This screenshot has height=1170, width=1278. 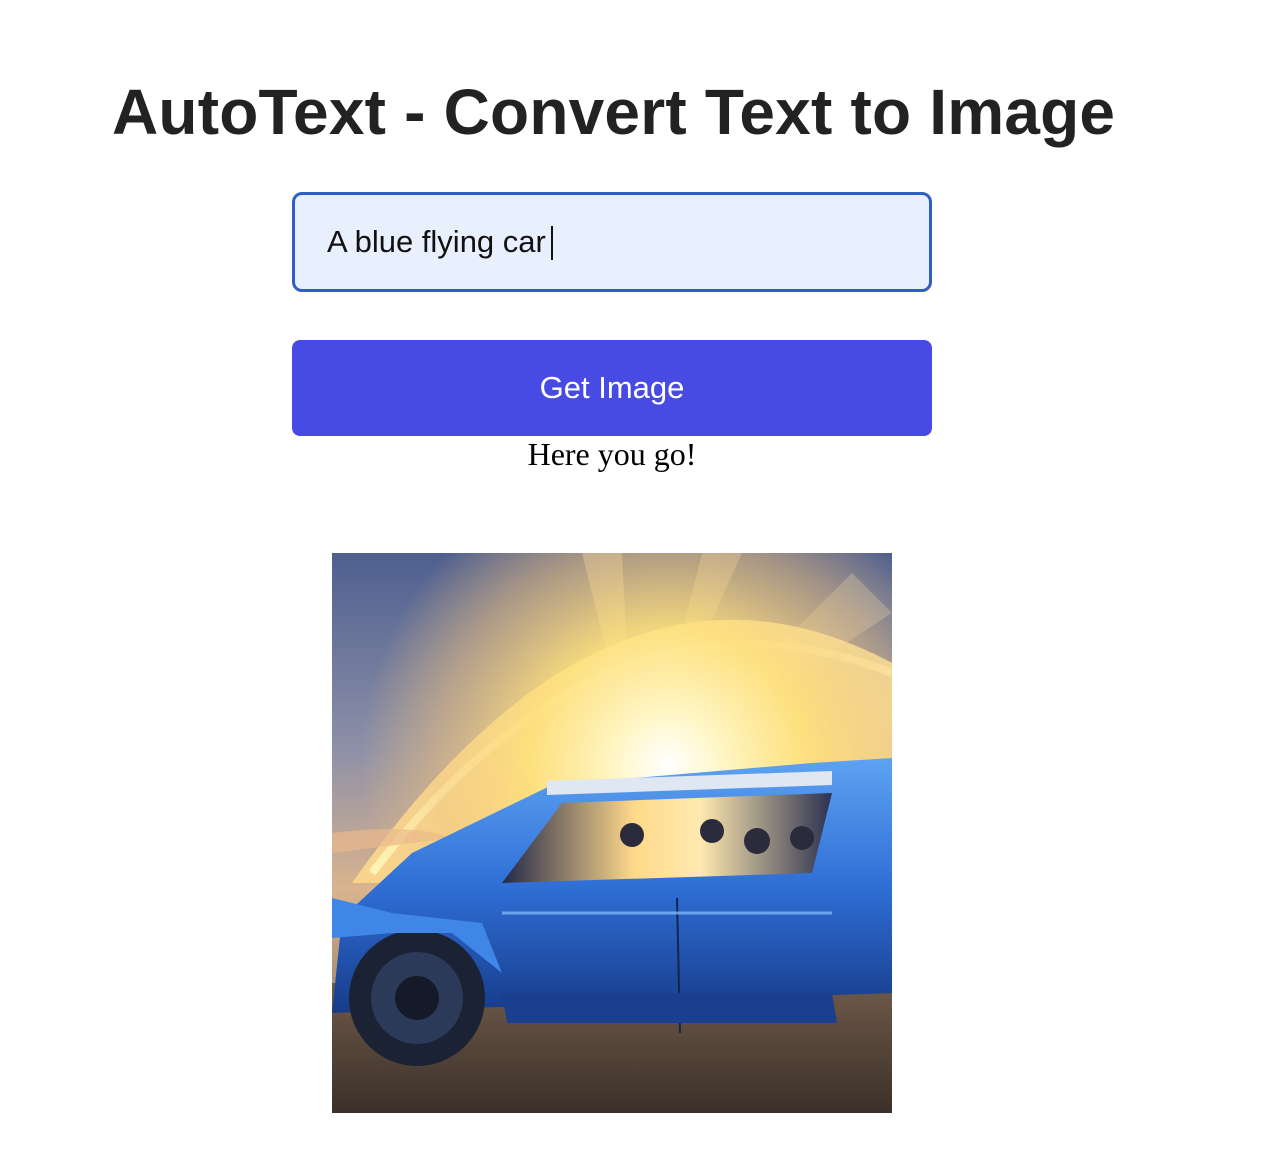 What do you see at coordinates (612, 454) in the screenshot?
I see `status-message: Here you go!` at bounding box center [612, 454].